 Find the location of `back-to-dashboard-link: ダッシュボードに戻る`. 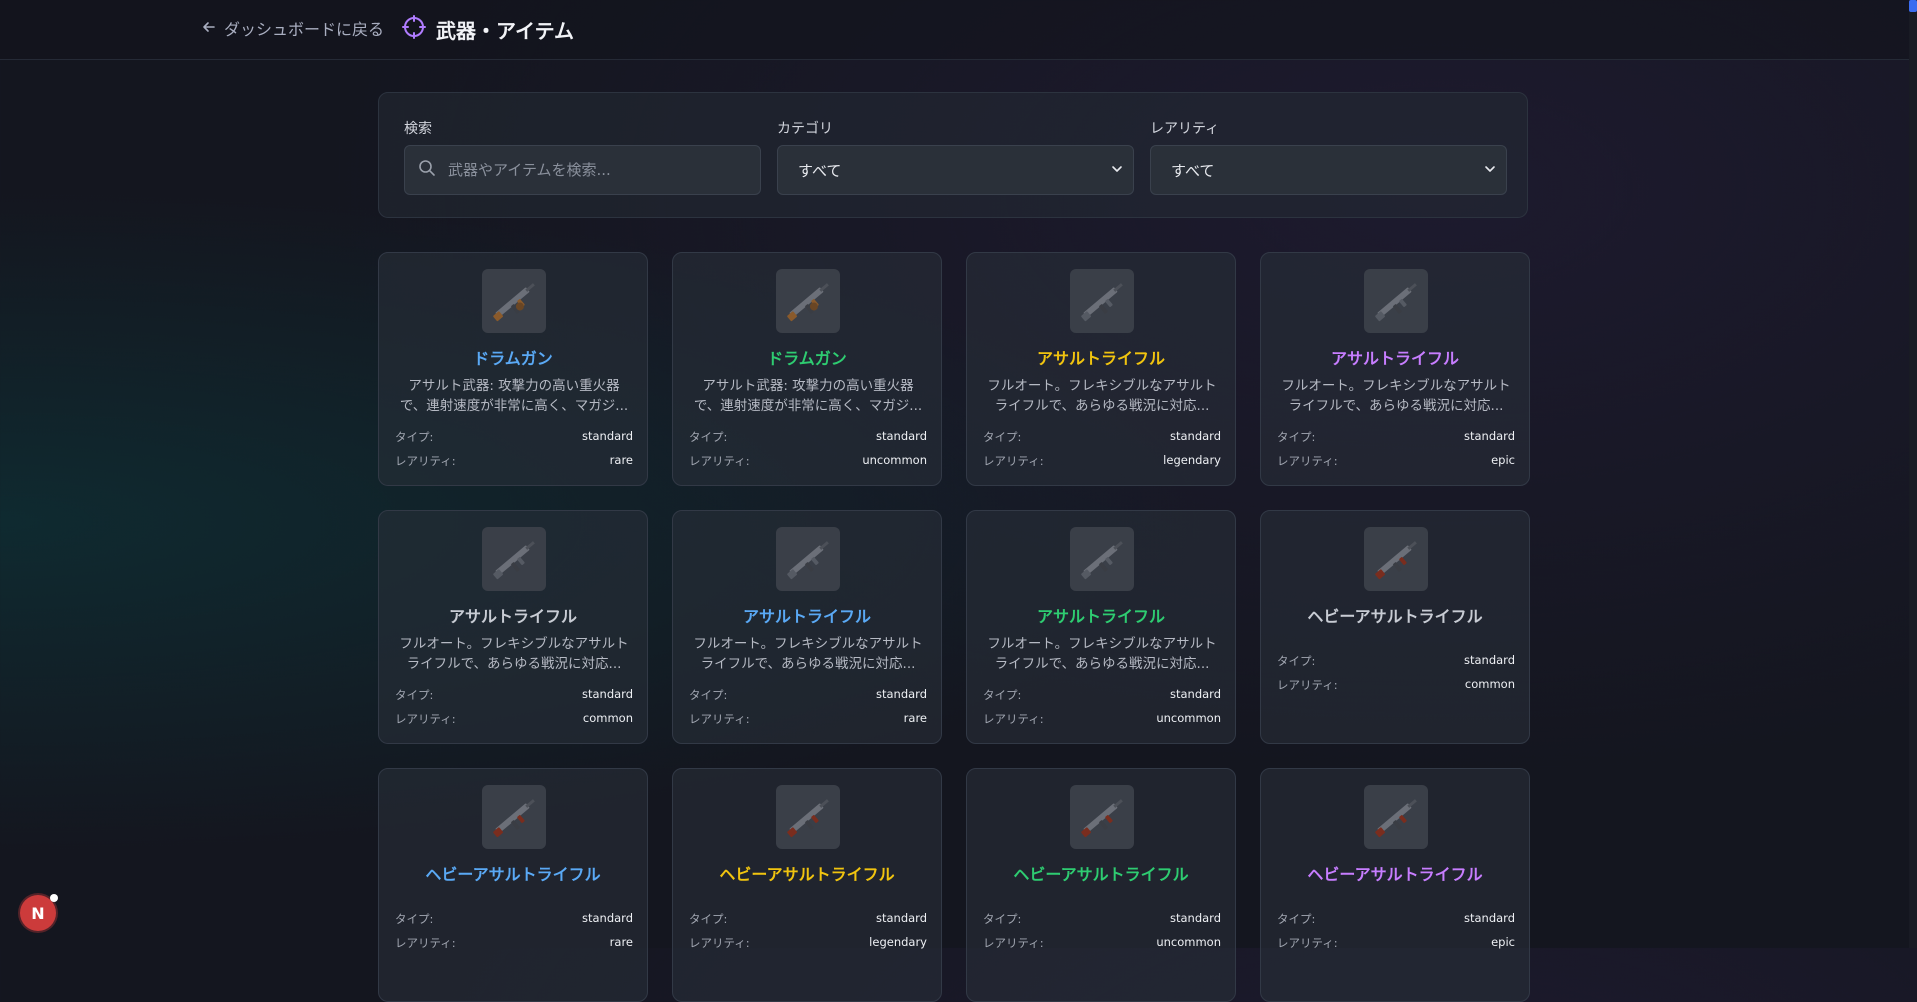

back-to-dashboard-link: ダッシュボードに戻る is located at coordinates (293, 28).